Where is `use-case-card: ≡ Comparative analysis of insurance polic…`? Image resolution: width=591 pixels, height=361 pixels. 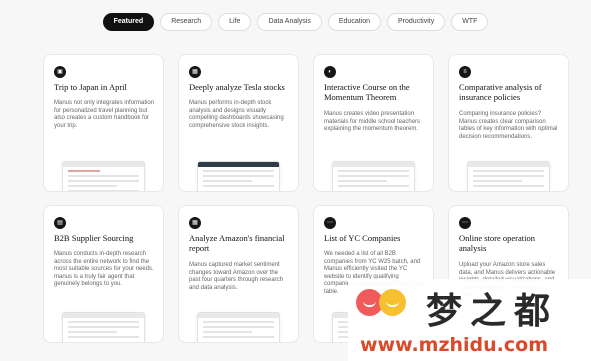 use-case-card: ≡ Comparative analysis of insurance polic… is located at coordinates (508, 123).